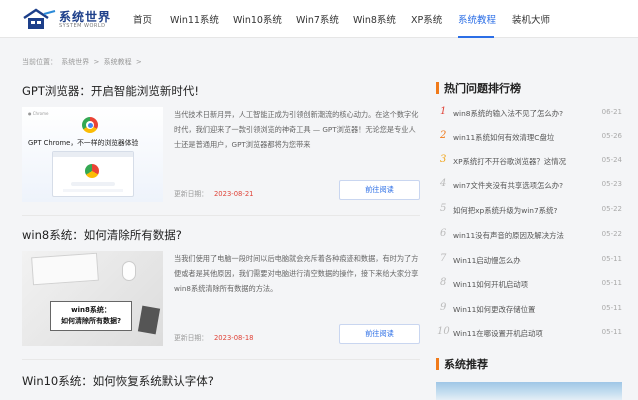 The width and height of the screenshot is (638, 400). What do you see at coordinates (508, 113) in the screenshot?
I see `hot-item-title: win8系统的输入法不见了怎么办?` at bounding box center [508, 113].